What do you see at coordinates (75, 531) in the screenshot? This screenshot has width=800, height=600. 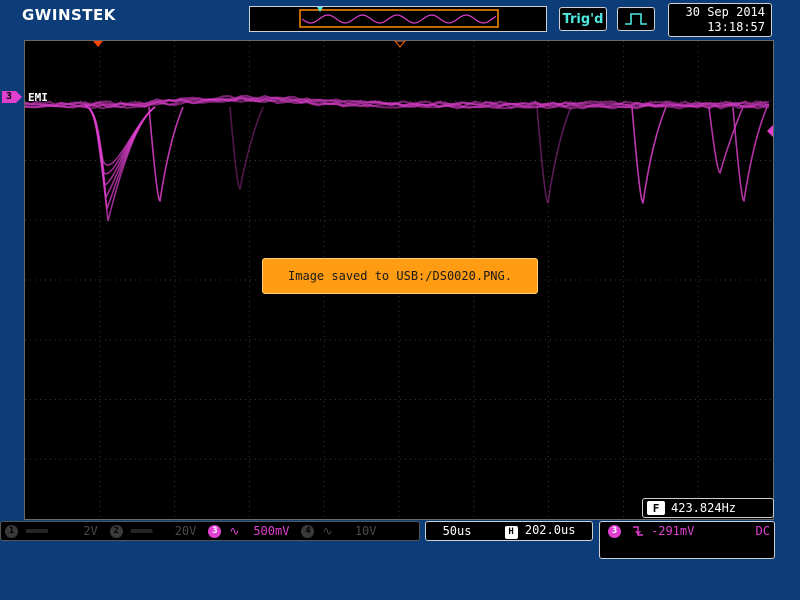 I see `ch1-scale: 2V` at bounding box center [75, 531].